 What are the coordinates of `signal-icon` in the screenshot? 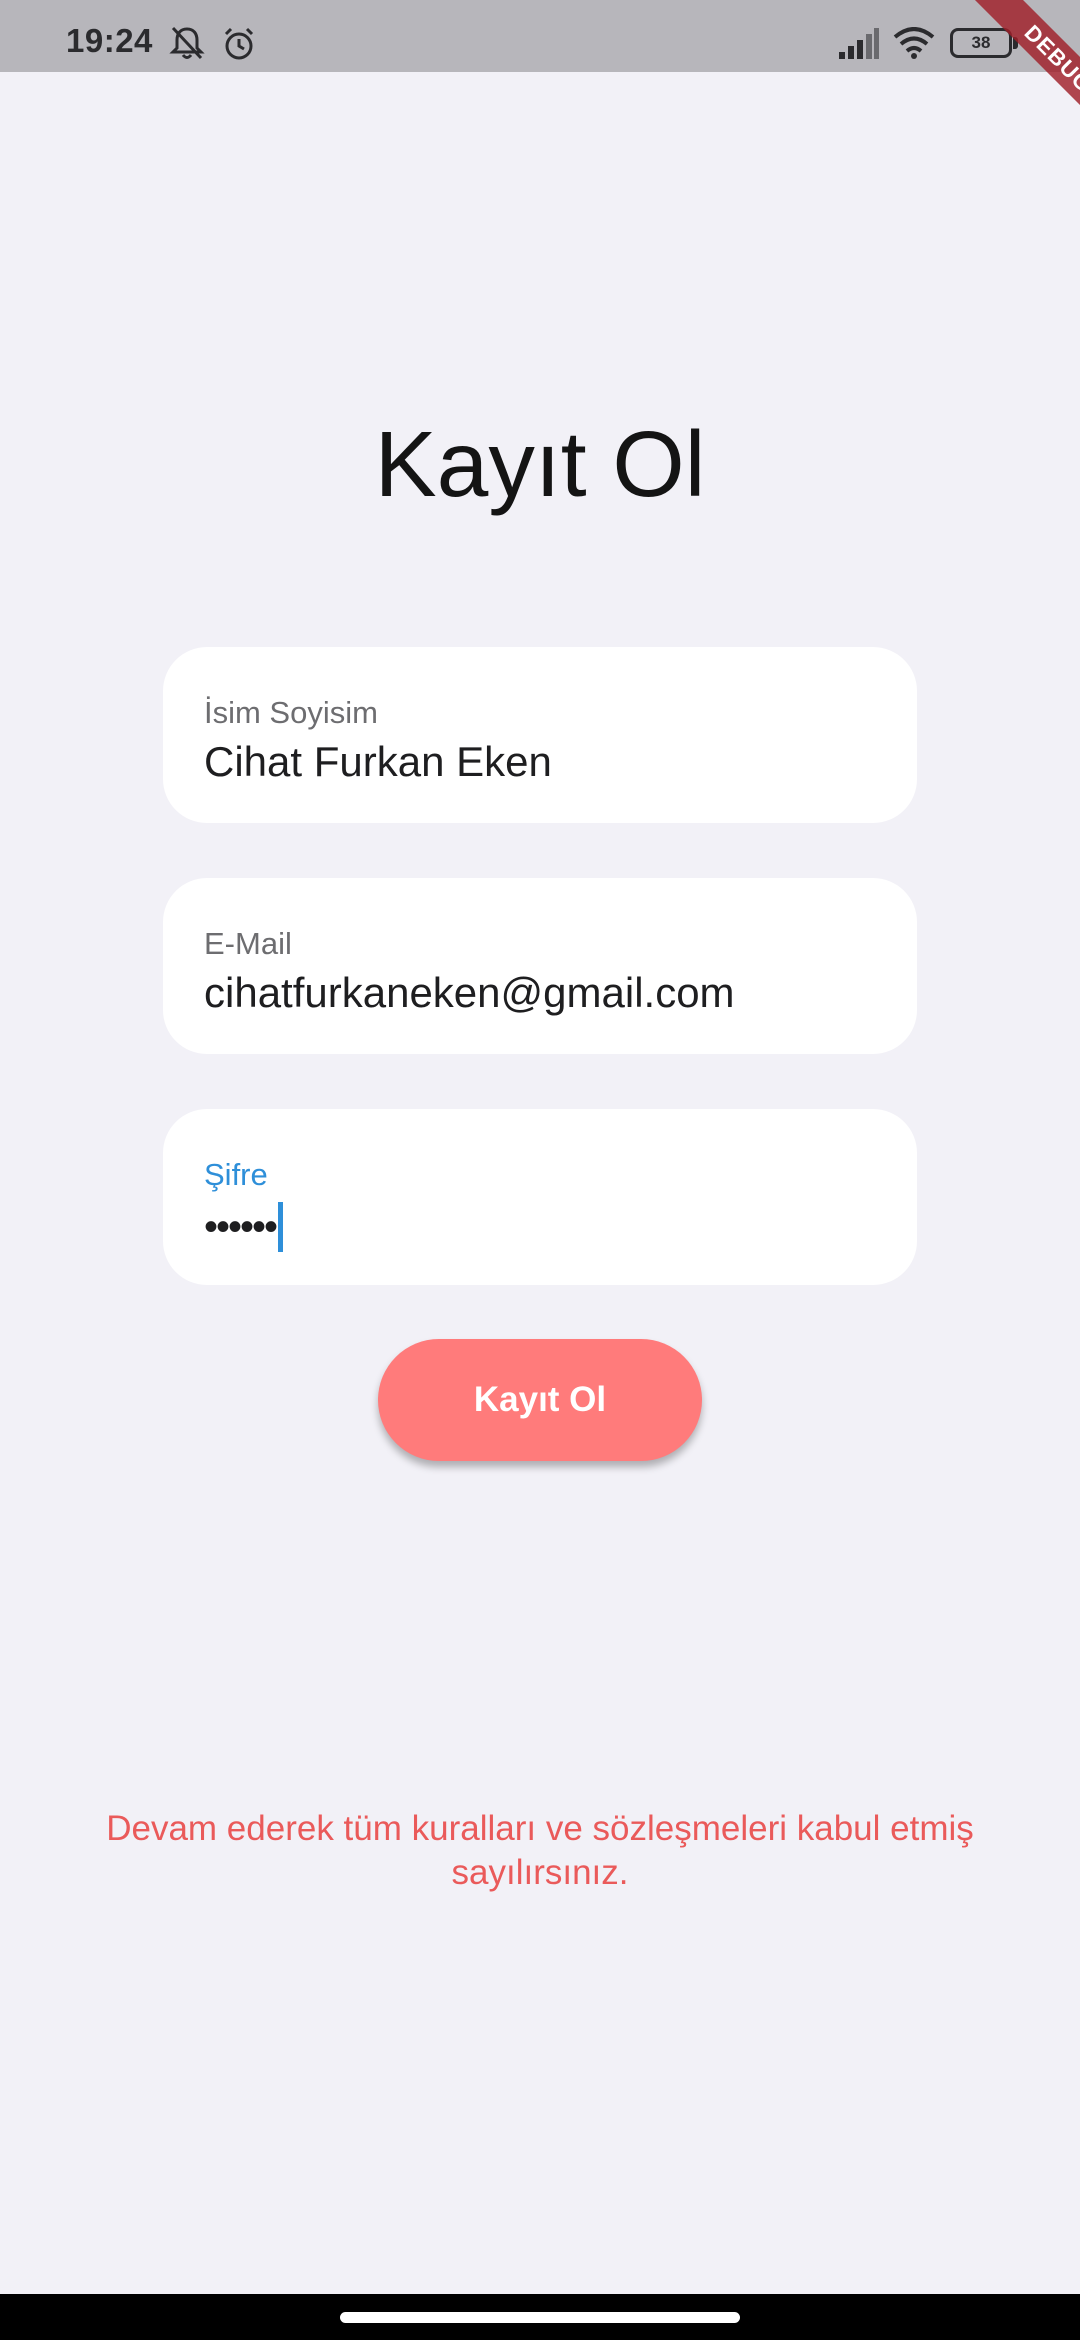 It's located at (859, 43).